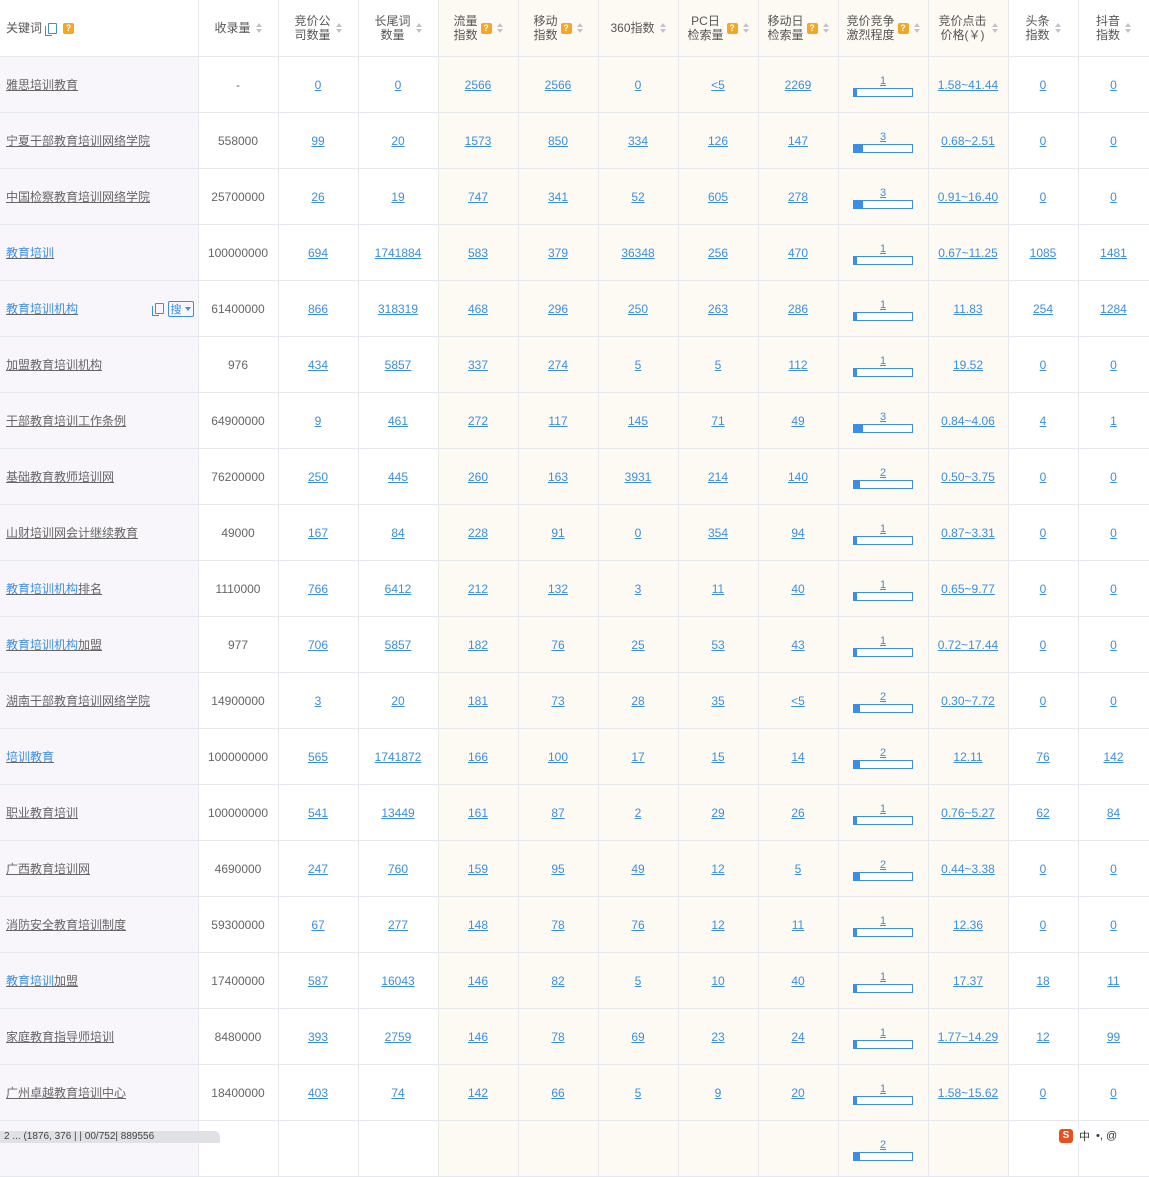  What do you see at coordinates (798, 701) in the screenshot?
I see `value-link-mday: <5` at bounding box center [798, 701].